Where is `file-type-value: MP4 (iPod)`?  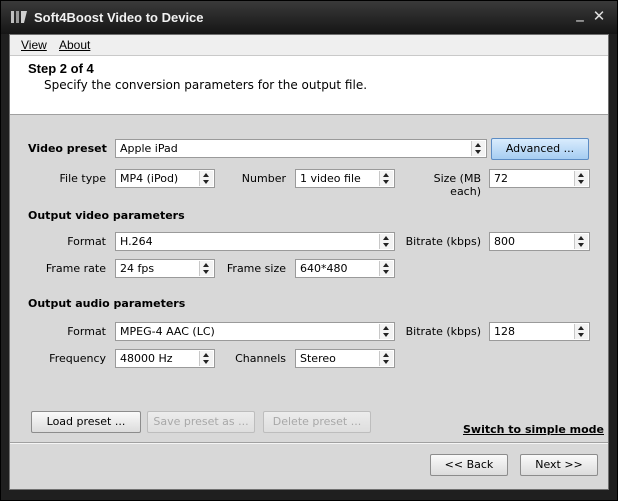 file-type-value: MP4 (iPod) is located at coordinates (149, 178).